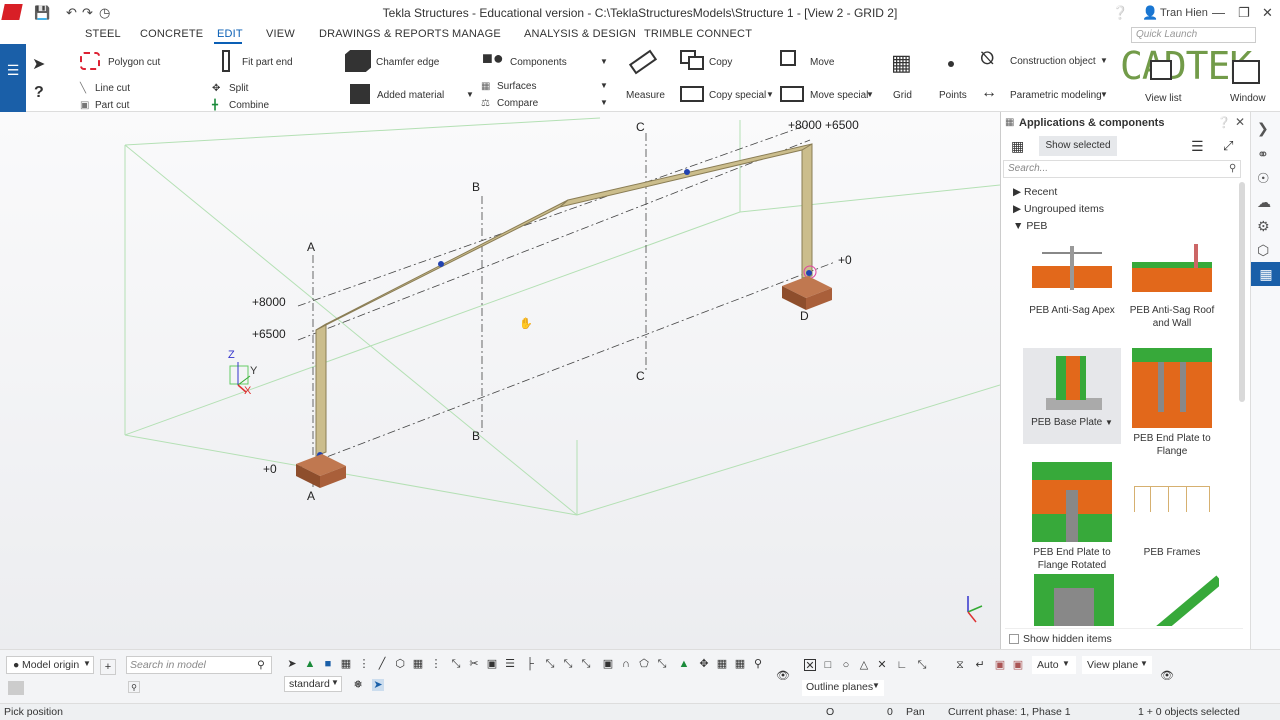 Image resolution: width=1280 pixels, height=720 pixels. Describe the element at coordinates (1000, 665) in the screenshot. I see `view-solid-icon: ▣` at that location.